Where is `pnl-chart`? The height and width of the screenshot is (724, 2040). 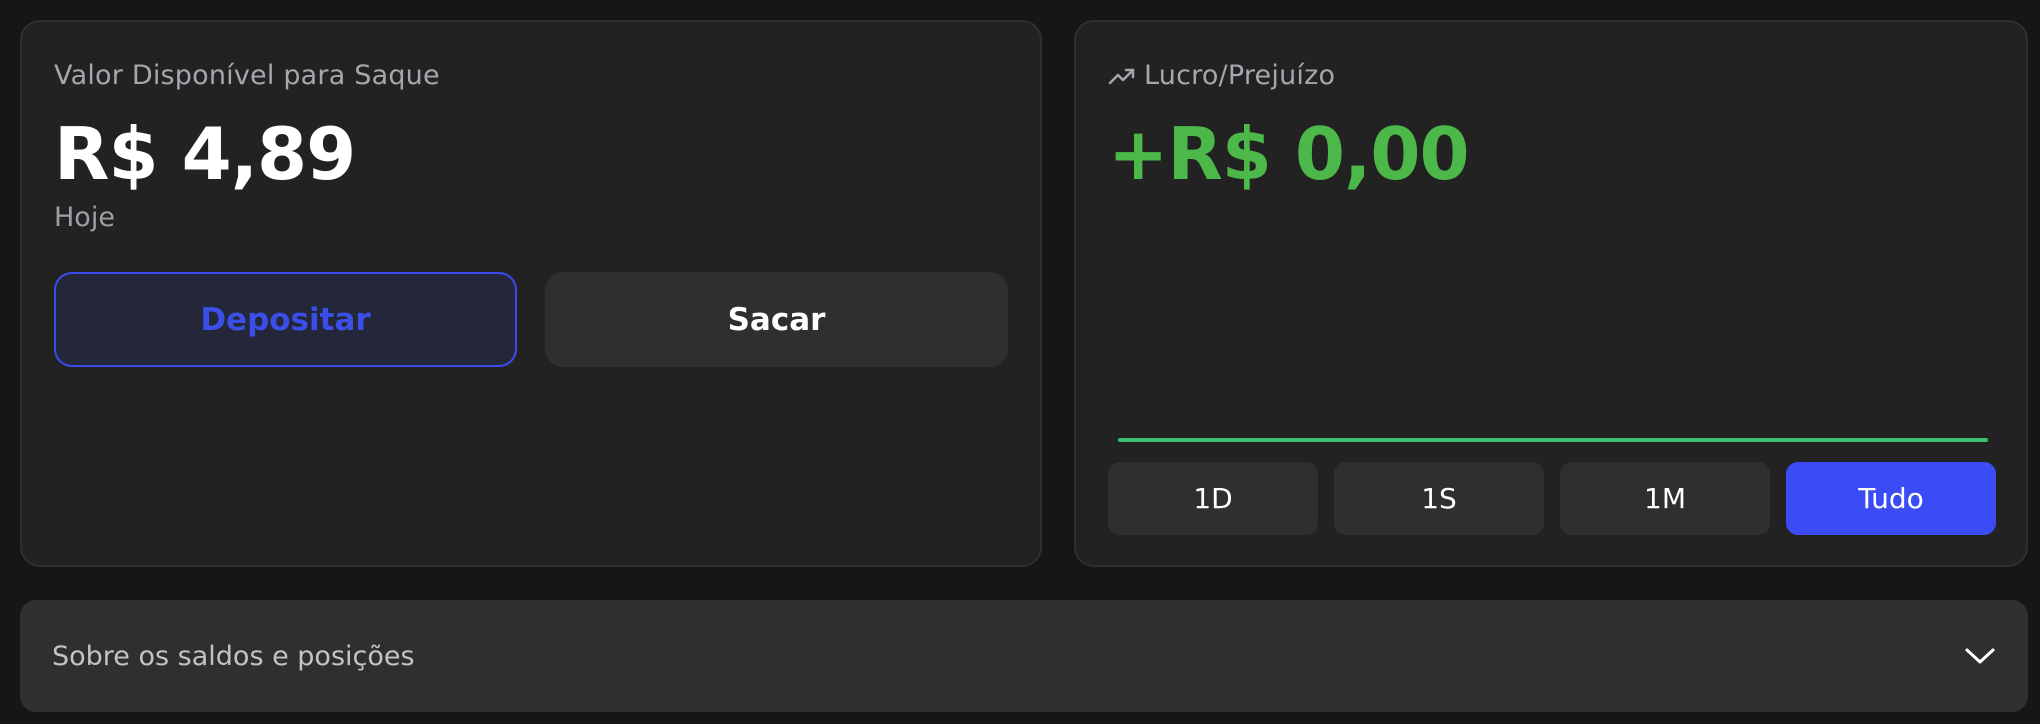
pnl-chart is located at coordinates (1553, 440).